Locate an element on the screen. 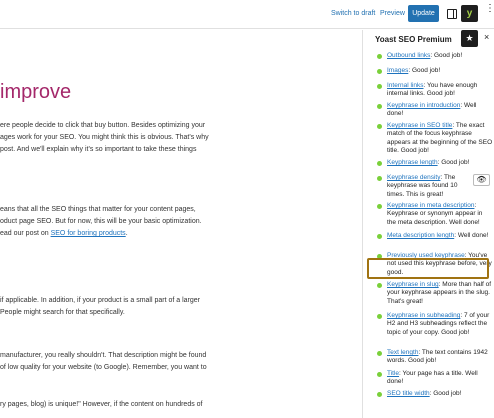  images-link: Images is located at coordinates (397, 70).